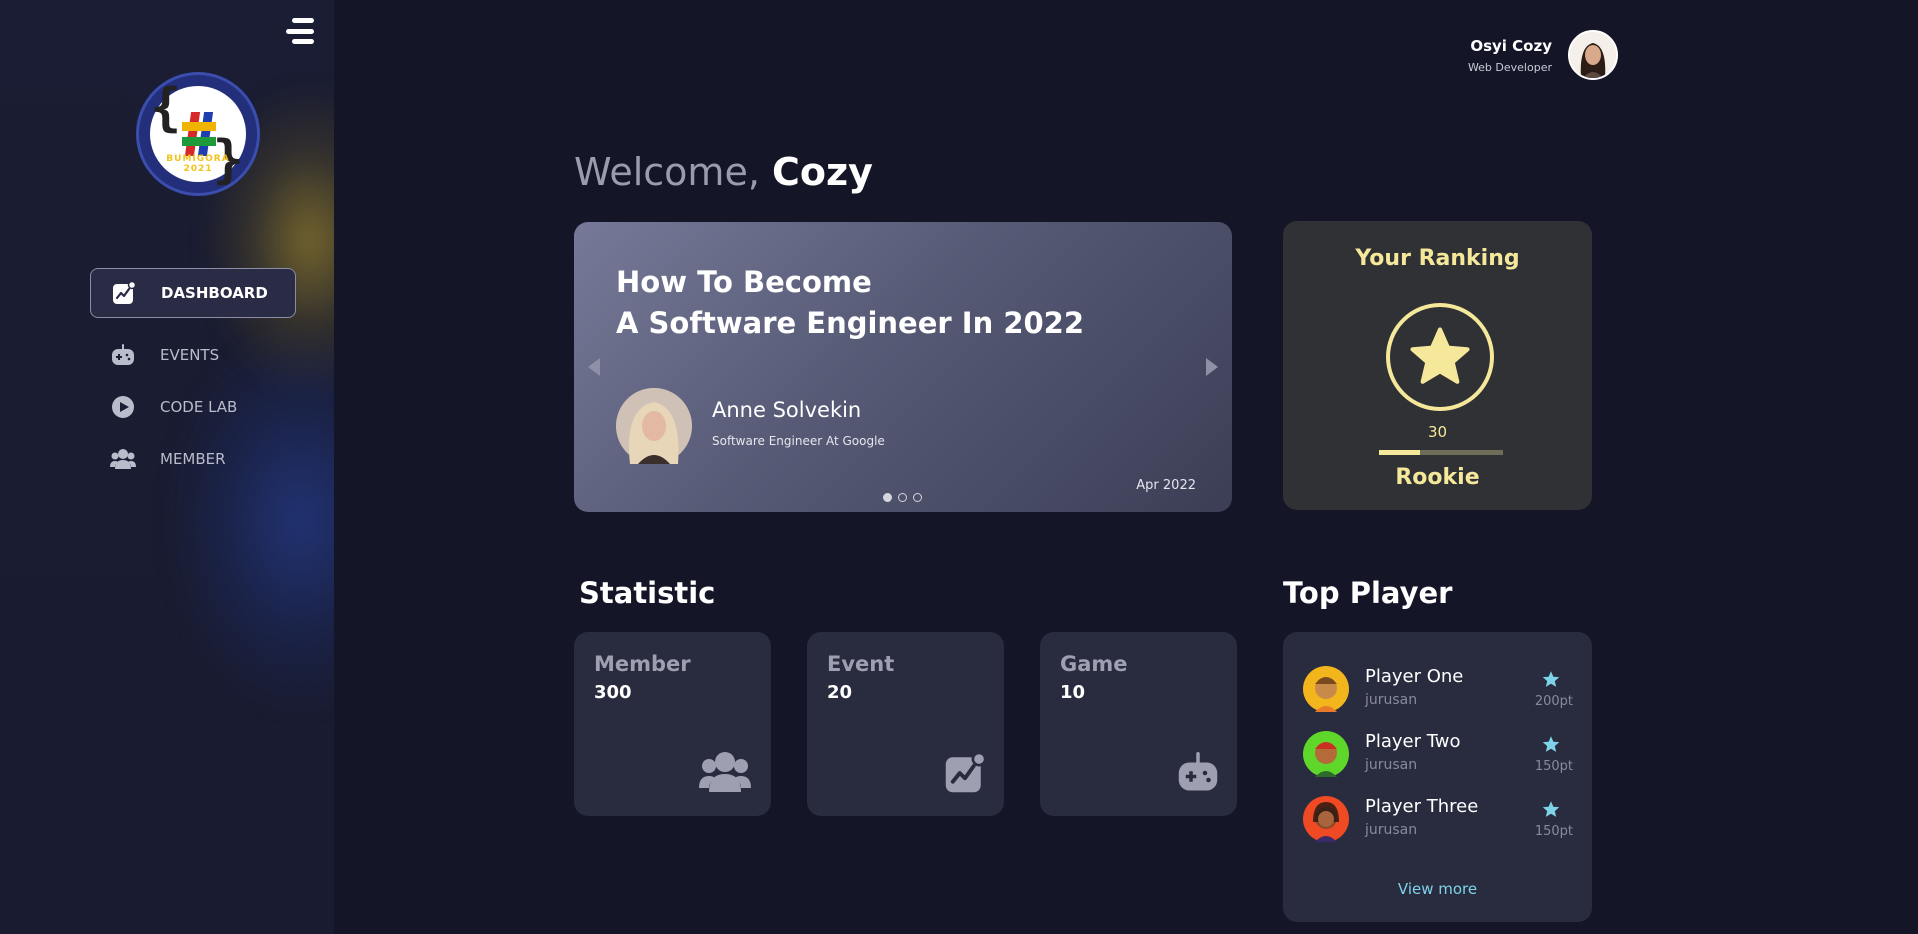 This screenshot has width=1918, height=934. I want to click on ranking-level: Rookie, so click(1437, 477).